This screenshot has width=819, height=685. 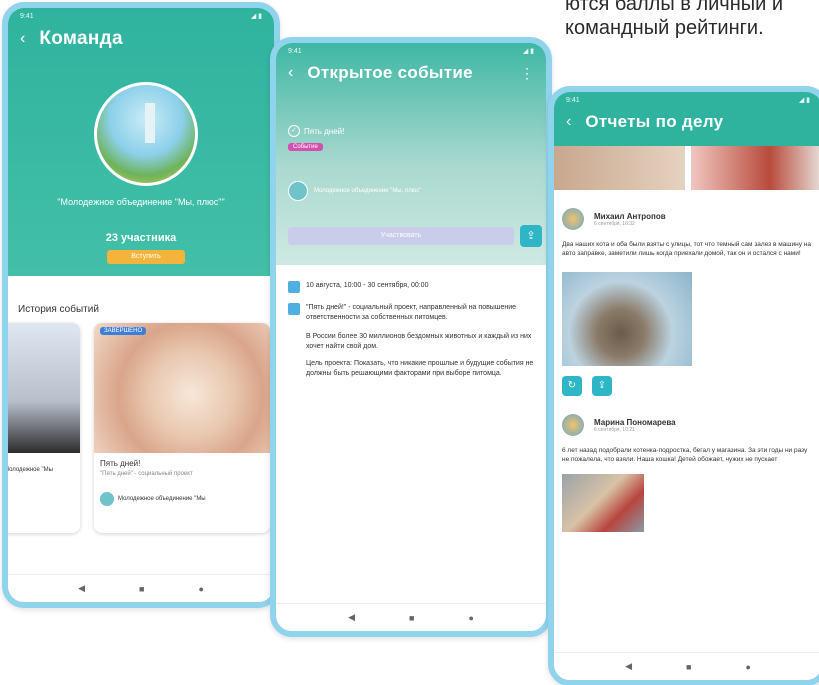 I want to click on report-time: 6 сентября, 10:21, so click(x=614, y=429).